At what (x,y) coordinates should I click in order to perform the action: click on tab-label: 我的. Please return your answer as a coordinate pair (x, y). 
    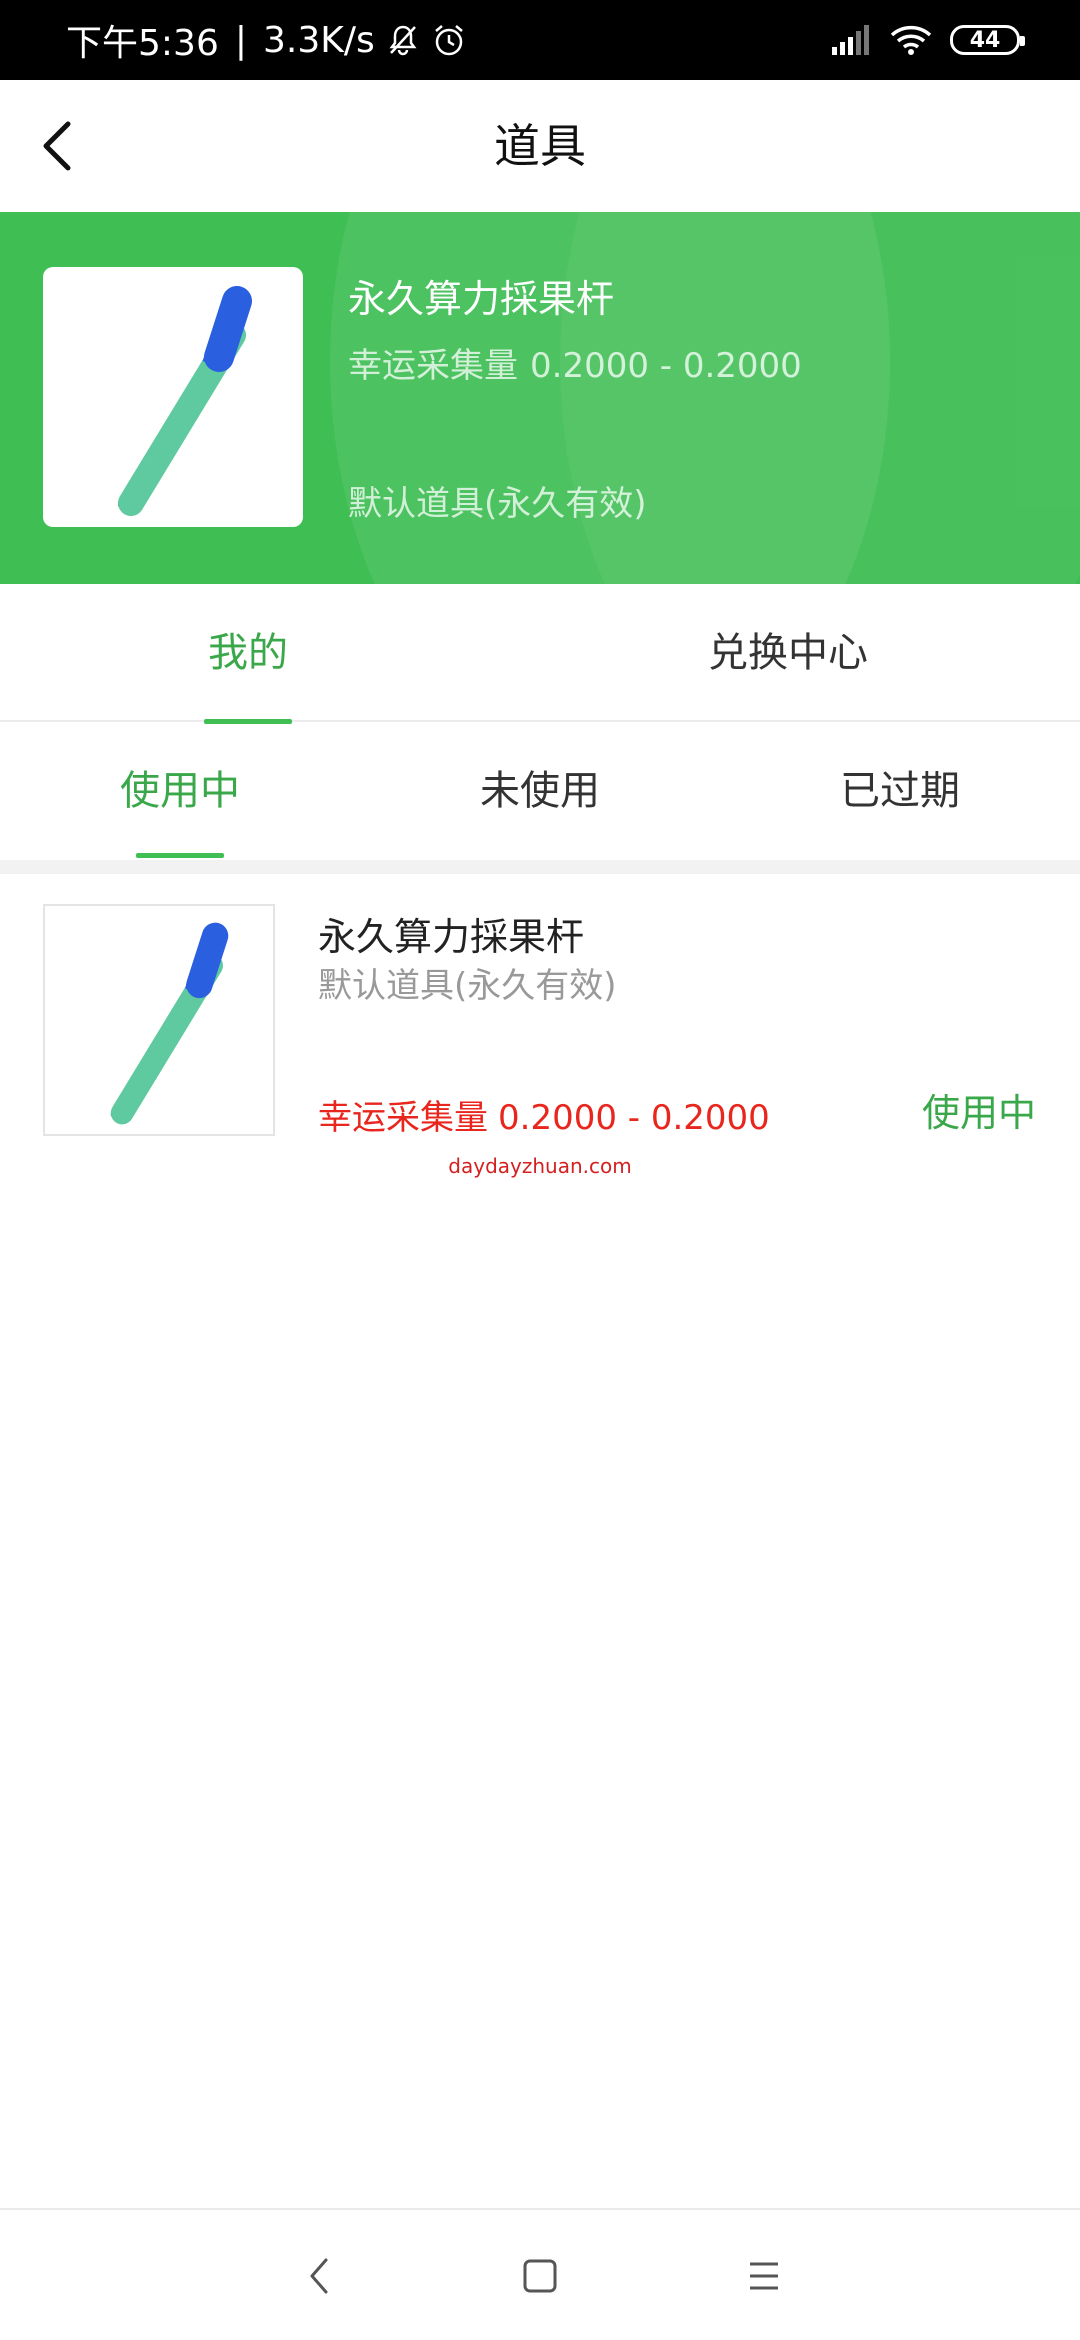
    Looking at the image, I should click on (248, 653).